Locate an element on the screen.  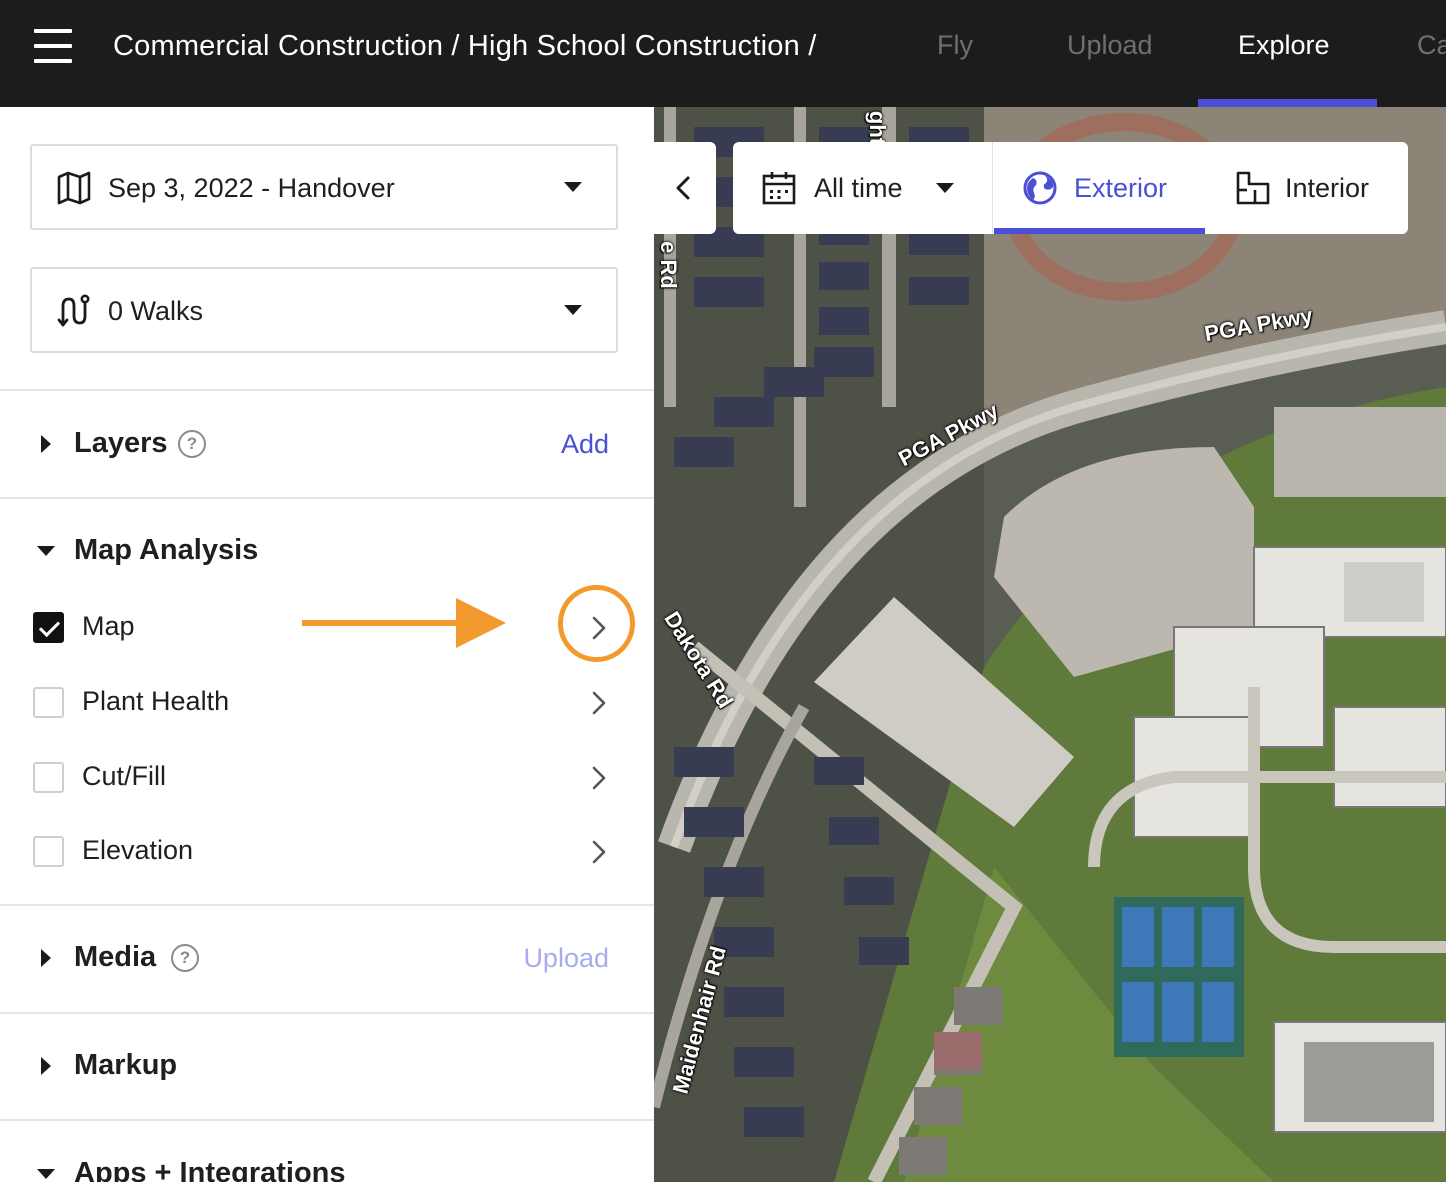
tab-fly: Fly is located at coordinates (955, 45).